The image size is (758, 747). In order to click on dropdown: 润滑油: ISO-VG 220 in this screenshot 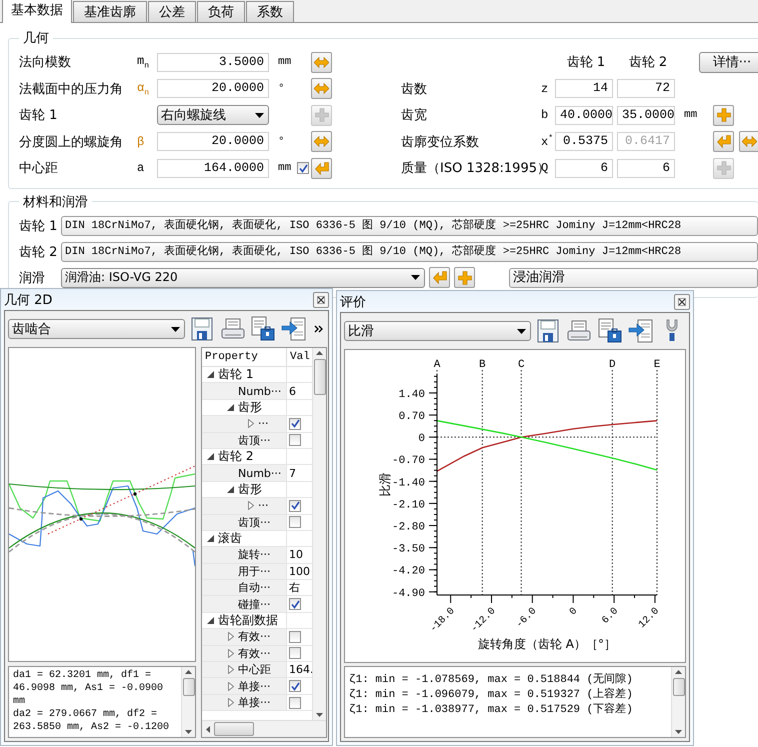, I will do `click(243, 278)`.